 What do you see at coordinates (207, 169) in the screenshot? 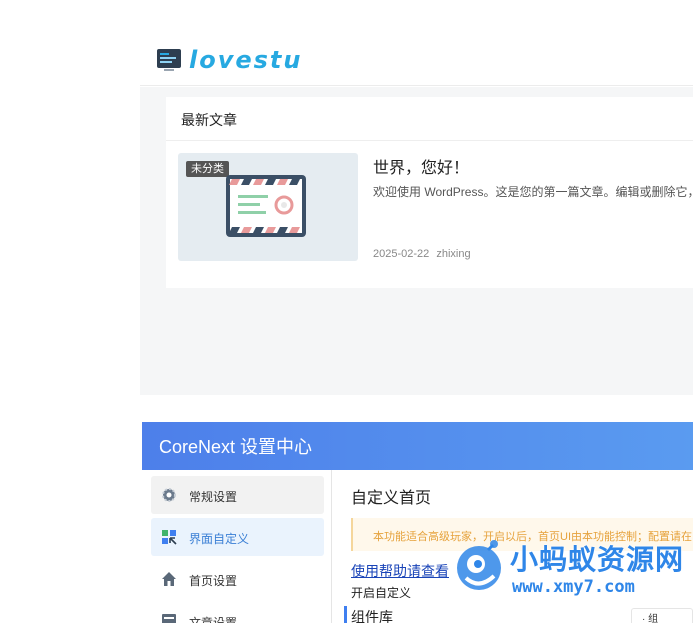
I see `category-badge: 未分类` at bounding box center [207, 169].